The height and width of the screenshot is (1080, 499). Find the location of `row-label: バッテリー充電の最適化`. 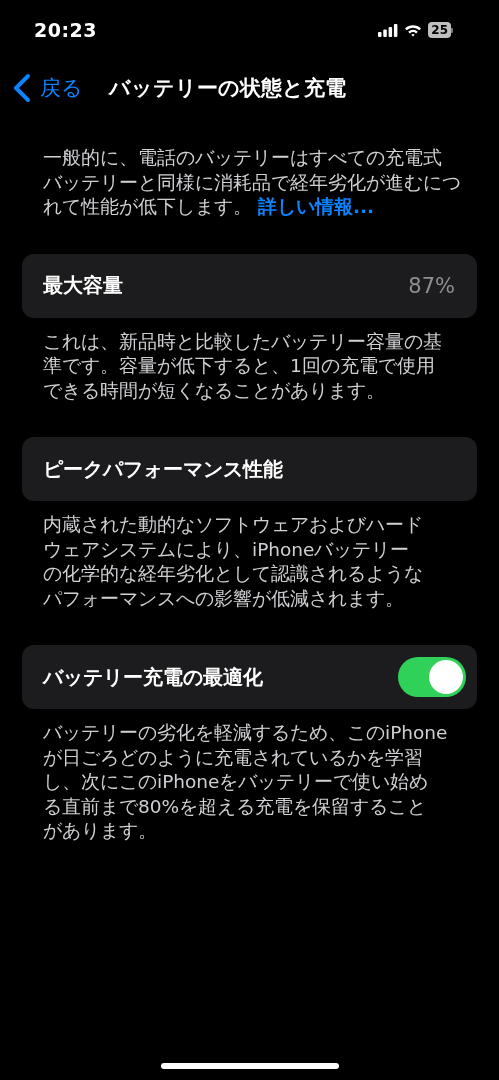

row-label: バッテリー充電の最適化 is located at coordinates (153, 677).